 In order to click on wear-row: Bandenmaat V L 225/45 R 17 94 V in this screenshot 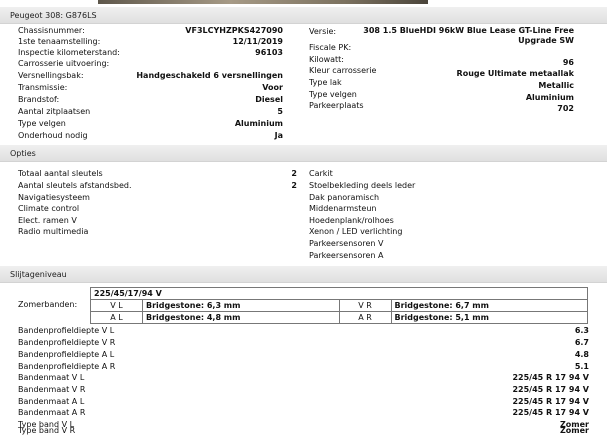, I will do `click(303, 377)`.